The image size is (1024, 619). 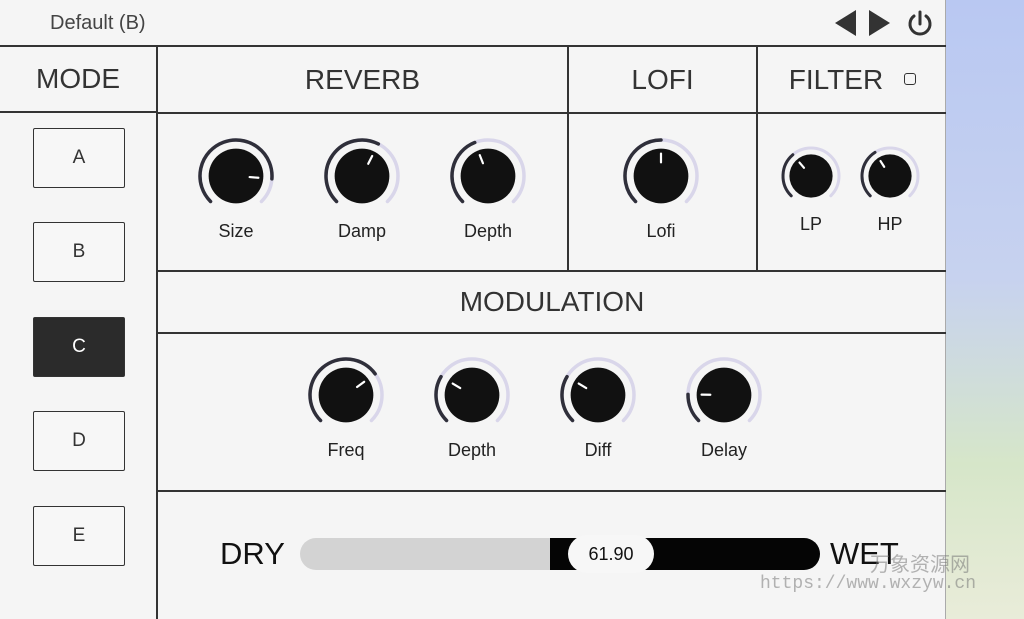 I want to click on slider-value-readout: 61.90, so click(x=611, y=554).